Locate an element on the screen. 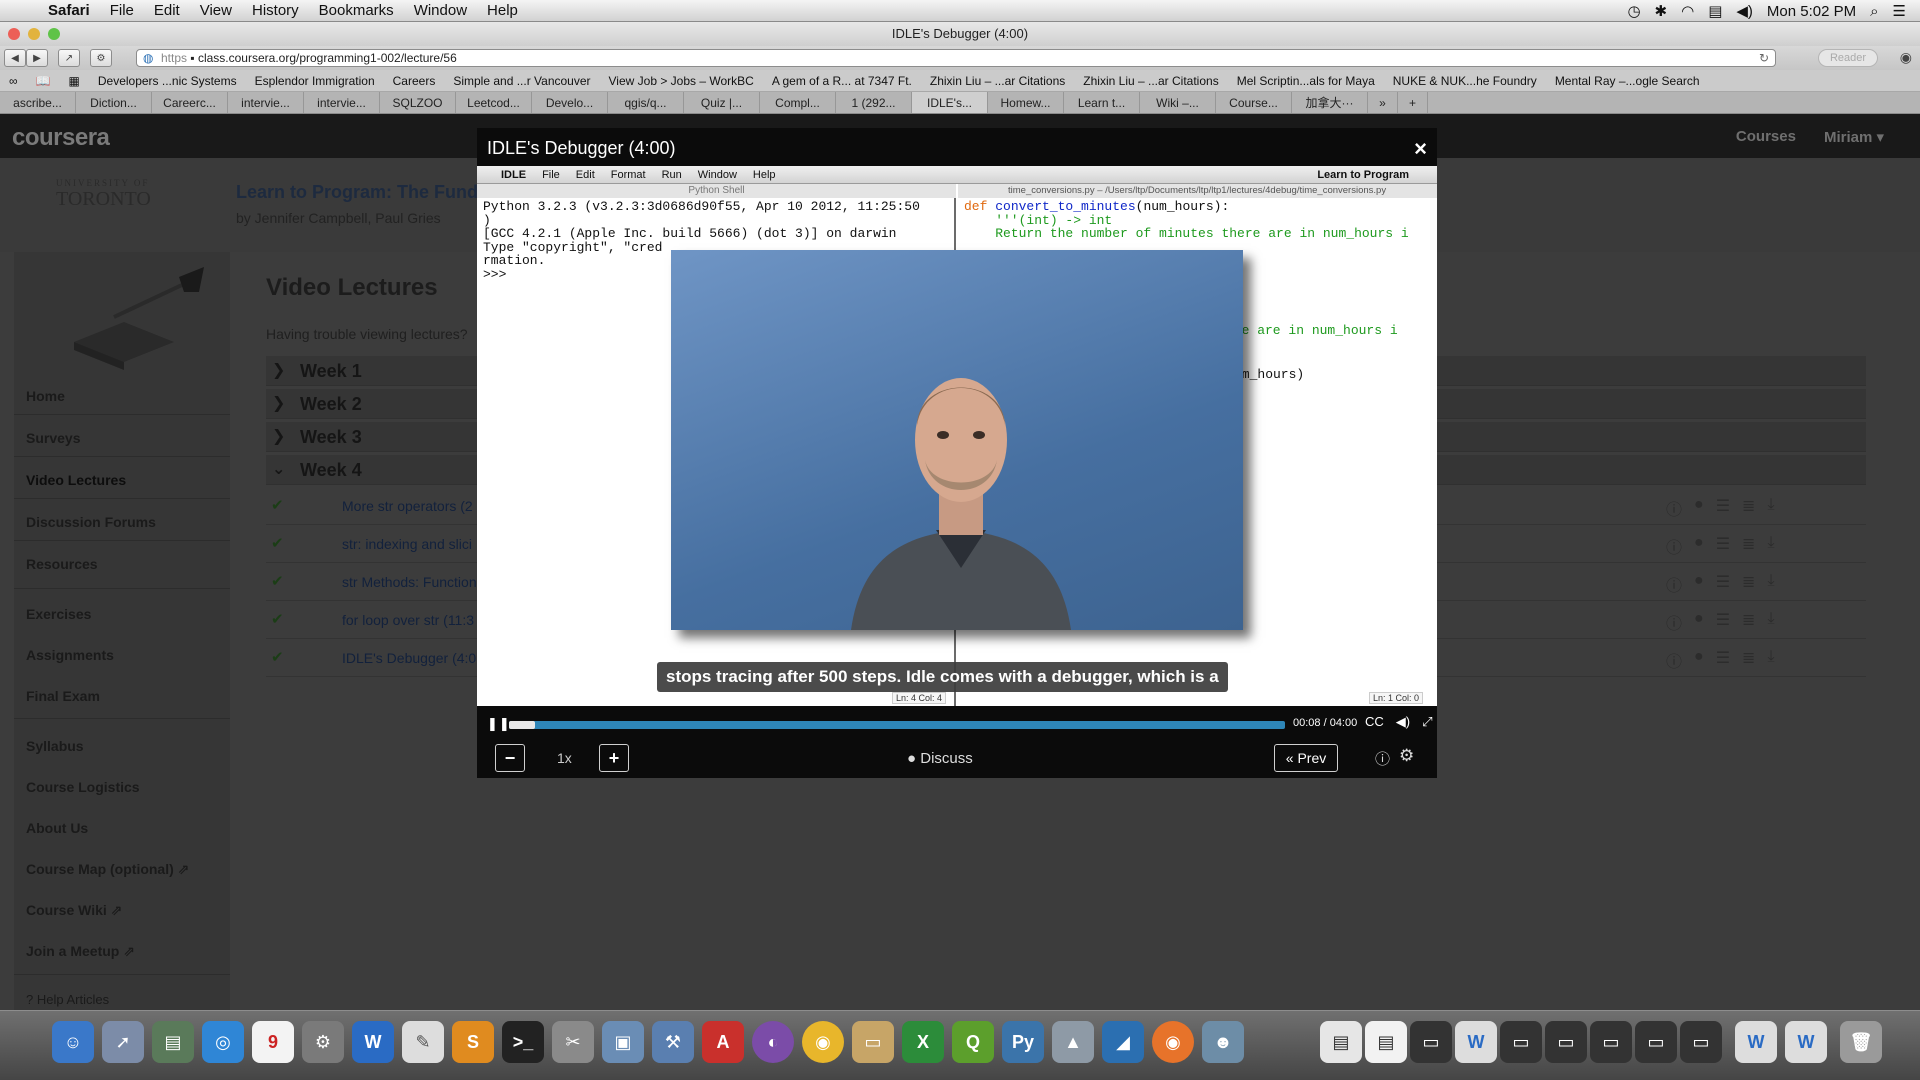  captions-icon: CC is located at coordinates (1374, 722).